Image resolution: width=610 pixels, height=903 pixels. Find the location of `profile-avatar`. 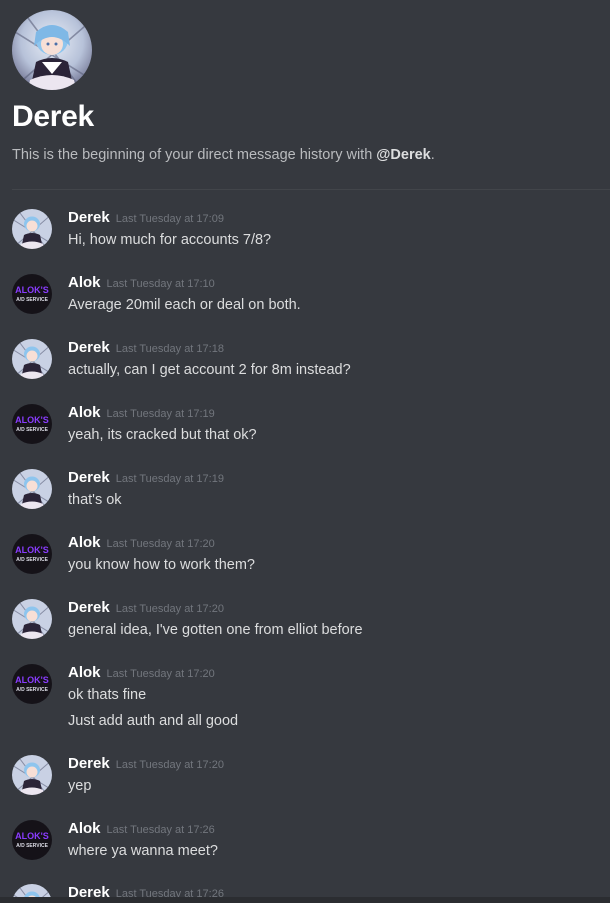

profile-avatar is located at coordinates (52, 50).